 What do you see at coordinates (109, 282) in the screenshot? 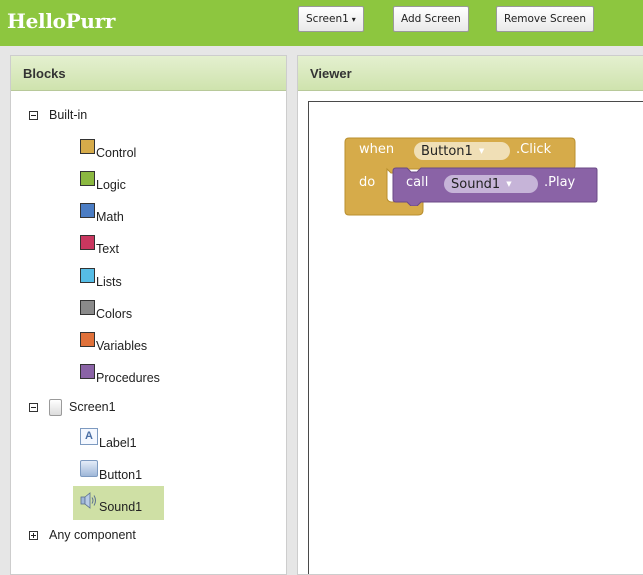
I see `category-label: Lists` at bounding box center [109, 282].